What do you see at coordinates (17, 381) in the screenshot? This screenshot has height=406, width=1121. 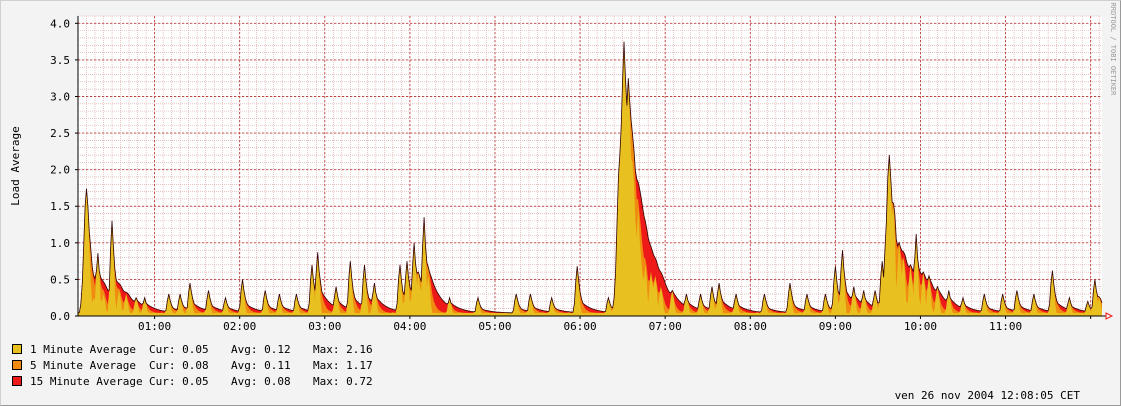 I see `legend-swatch-15min` at bounding box center [17, 381].